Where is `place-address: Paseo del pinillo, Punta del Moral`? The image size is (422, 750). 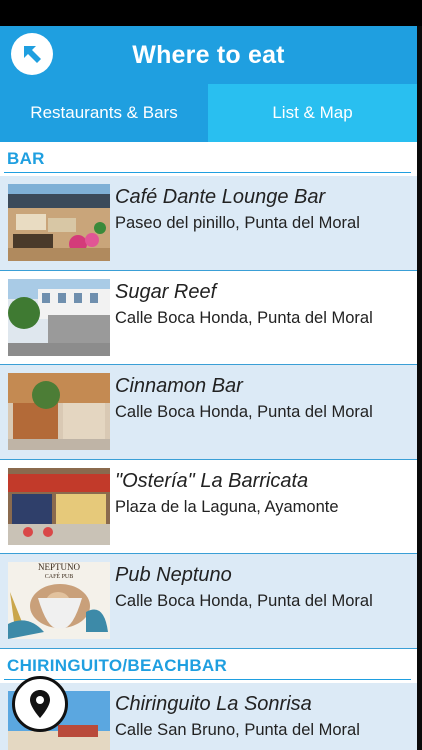
place-address: Paseo del pinillo, Punta del Moral is located at coordinates (237, 223).